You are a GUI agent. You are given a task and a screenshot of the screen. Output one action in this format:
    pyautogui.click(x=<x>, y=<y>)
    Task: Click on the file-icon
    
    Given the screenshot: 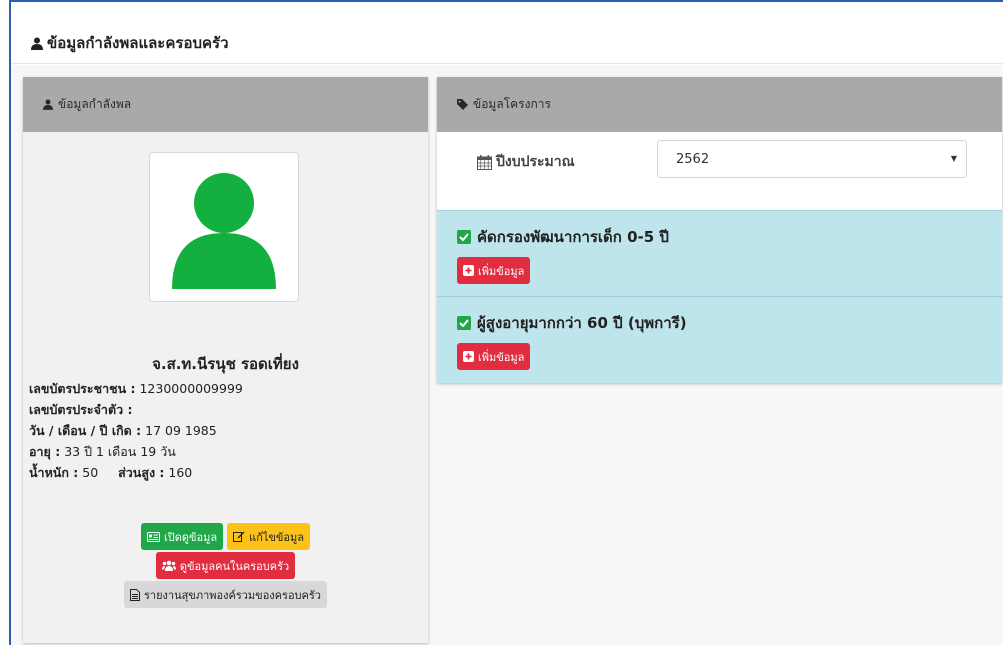 What is the action you would take?
    pyautogui.click(x=135, y=594)
    